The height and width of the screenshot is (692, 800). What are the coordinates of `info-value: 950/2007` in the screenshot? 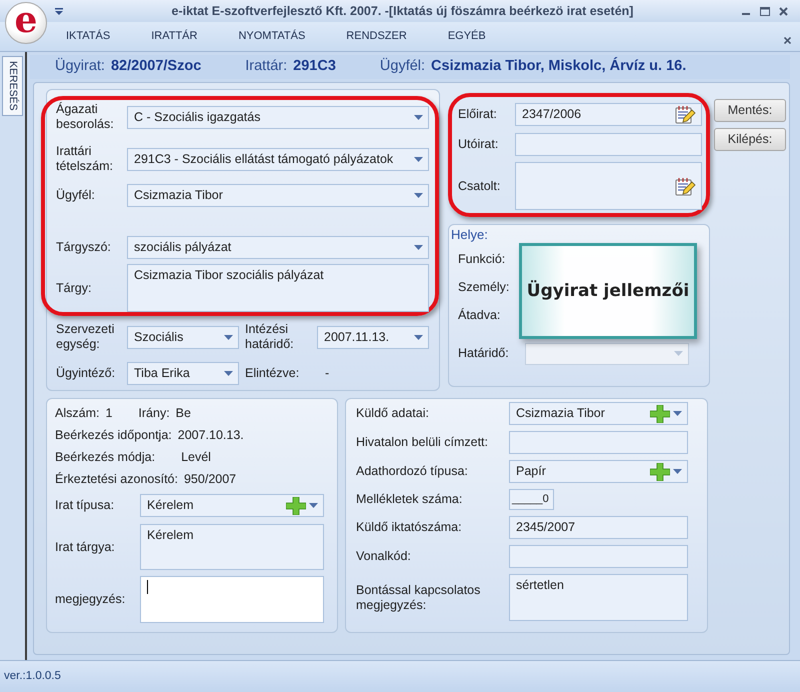 It's located at (210, 479).